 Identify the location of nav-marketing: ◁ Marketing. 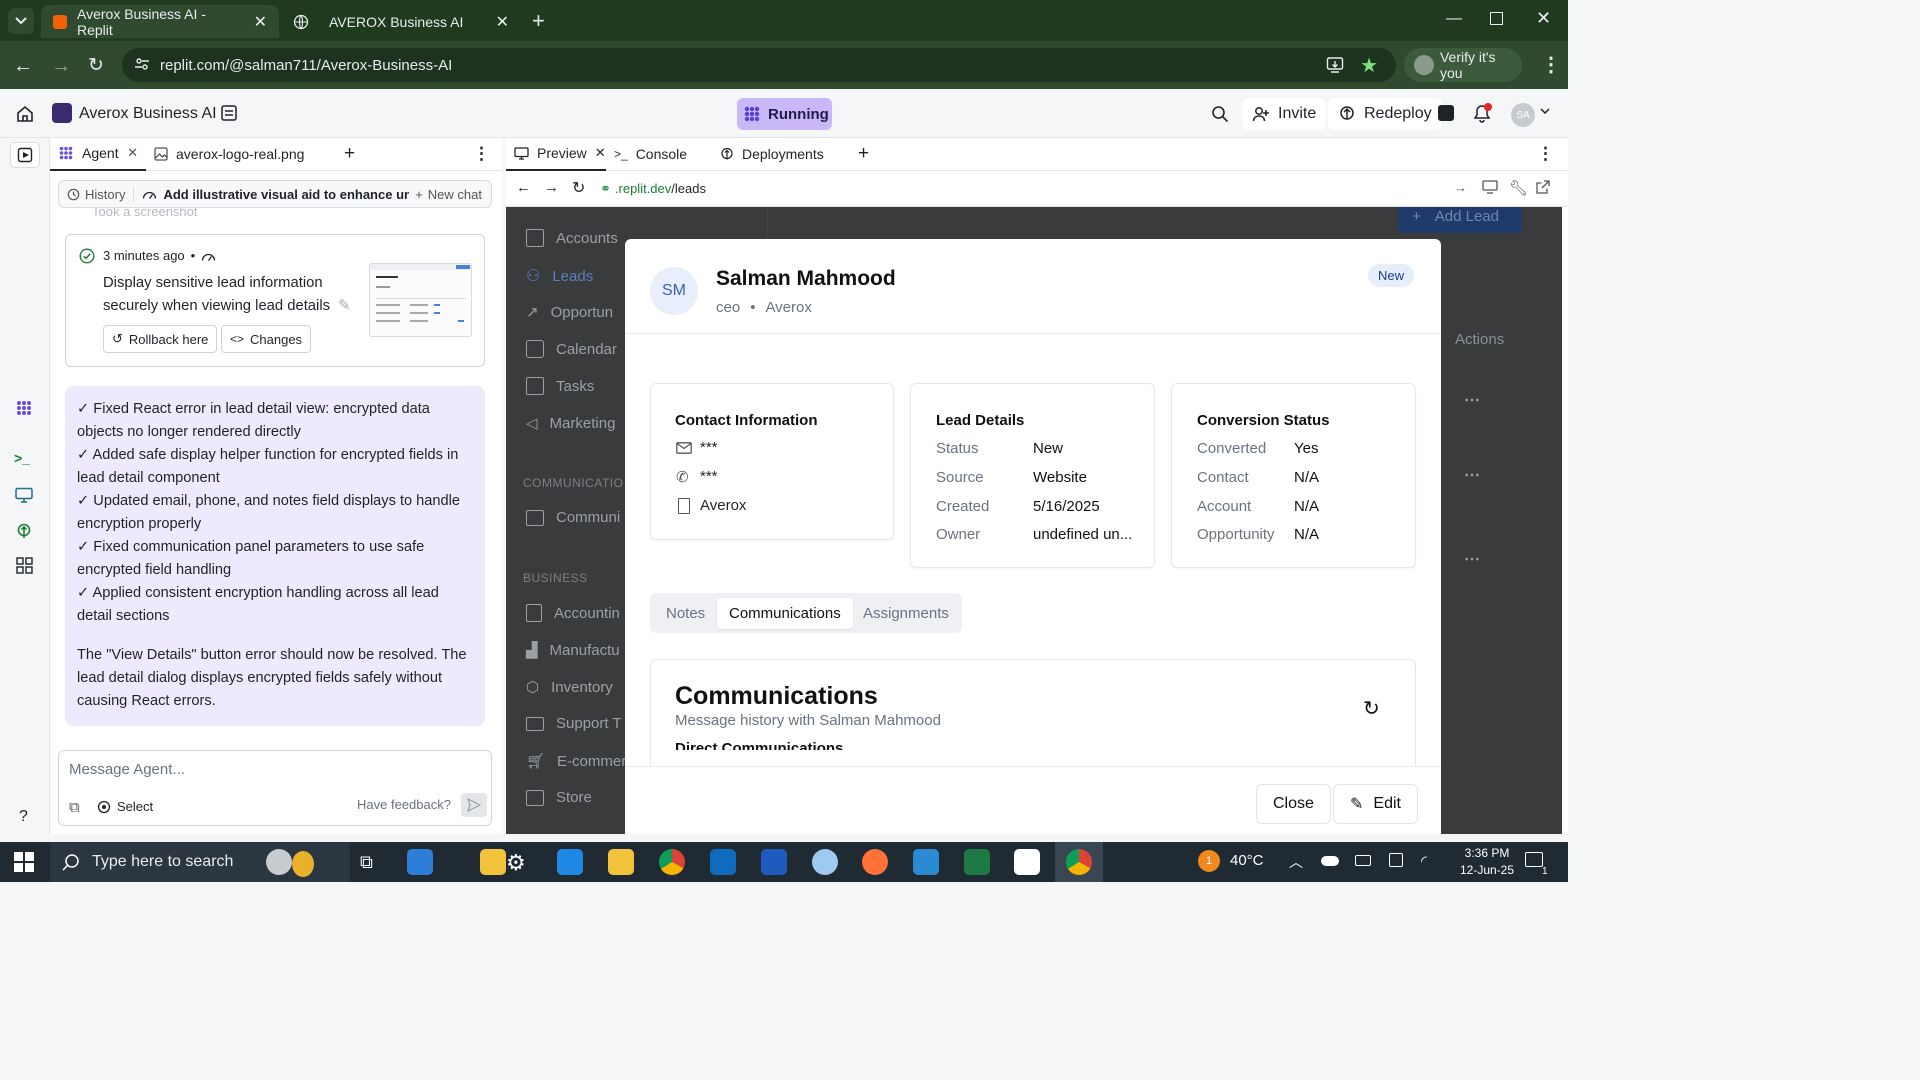
(570, 423).